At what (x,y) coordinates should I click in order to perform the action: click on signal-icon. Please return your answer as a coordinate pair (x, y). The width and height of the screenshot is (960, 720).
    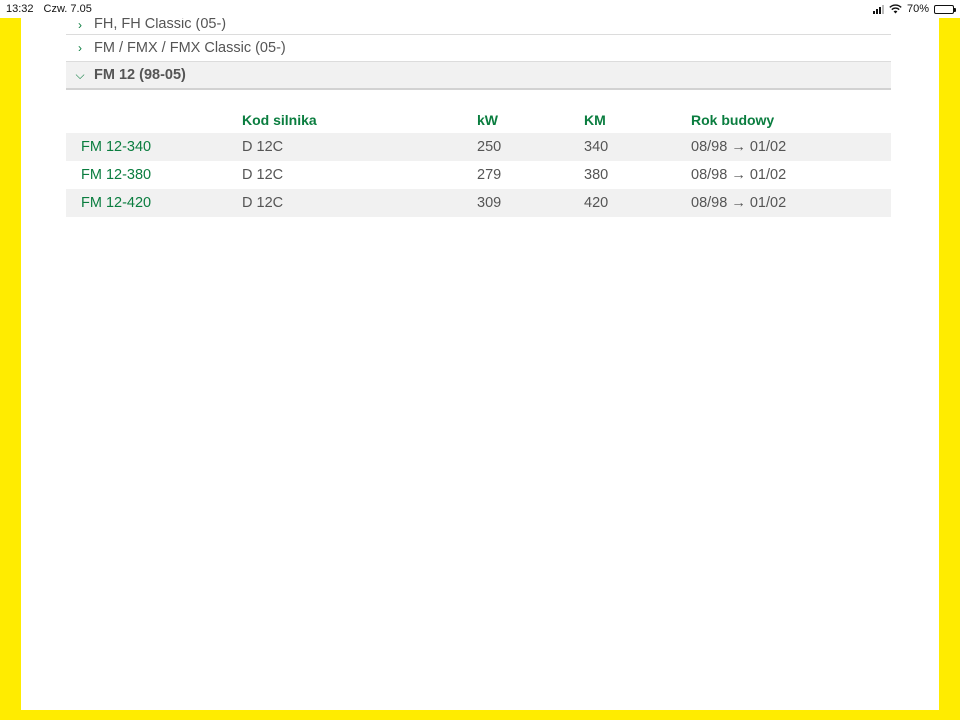
    Looking at the image, I should click on (878, 9).